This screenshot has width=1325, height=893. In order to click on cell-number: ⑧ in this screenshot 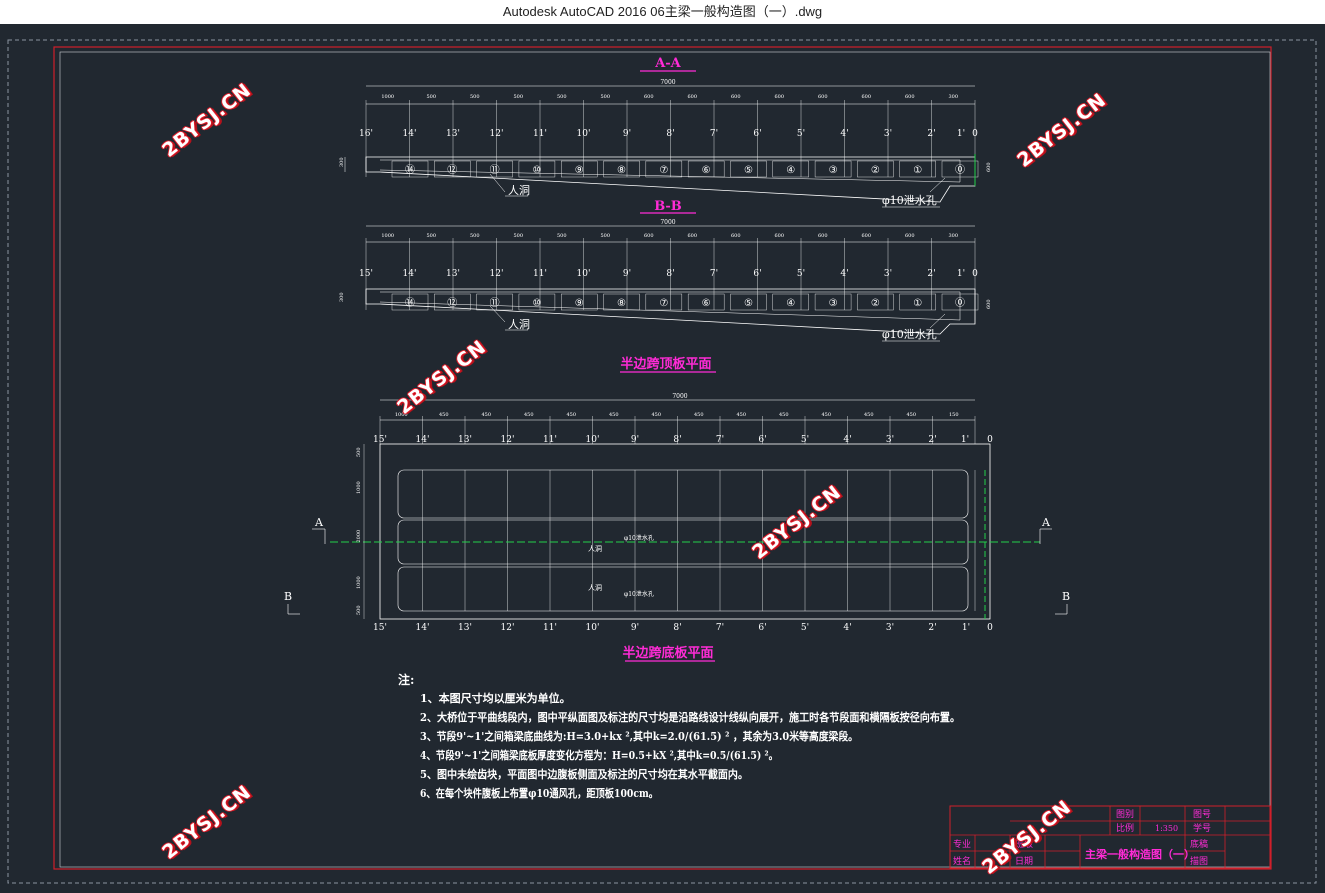, I will do `click(621, 170)`.